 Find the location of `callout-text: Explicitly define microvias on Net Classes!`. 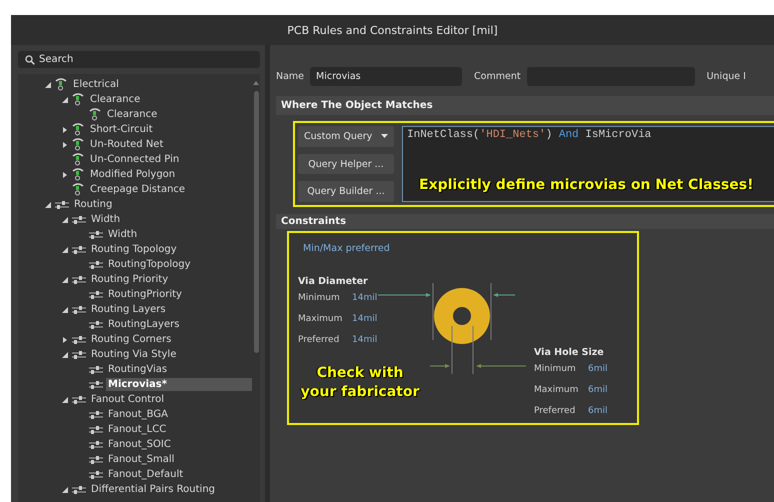

callout-text: Explicitly define microvias on Net Classes! is located at coordinates (586, 185).